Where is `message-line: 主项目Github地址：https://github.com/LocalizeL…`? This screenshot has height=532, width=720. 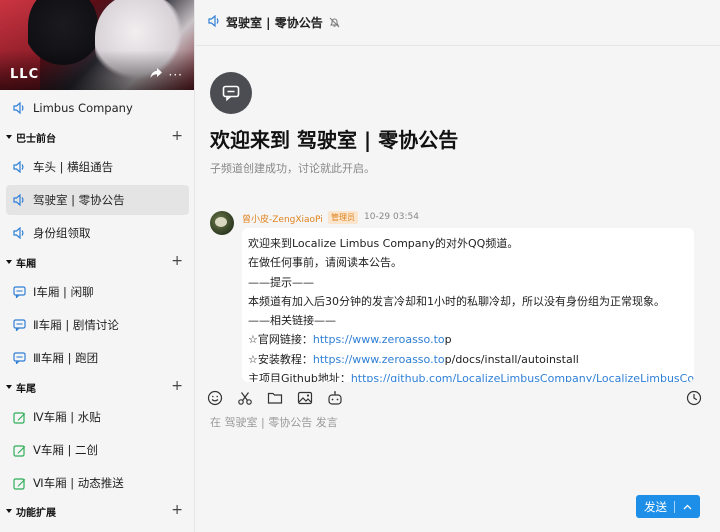 message-line: 主项目Github地址：https://github.com/LocalizeL… is located at coordinates (471, 375).